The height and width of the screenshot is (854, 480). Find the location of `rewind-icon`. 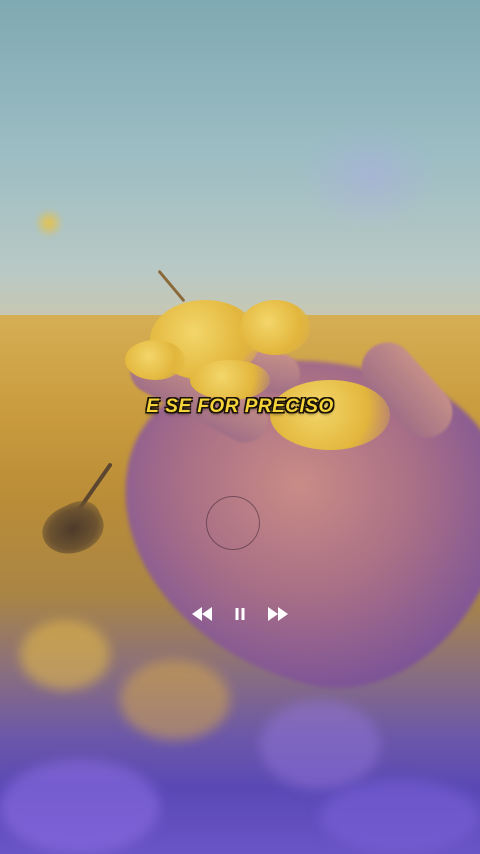

rewind-icon is located at coordinates (202, 614).